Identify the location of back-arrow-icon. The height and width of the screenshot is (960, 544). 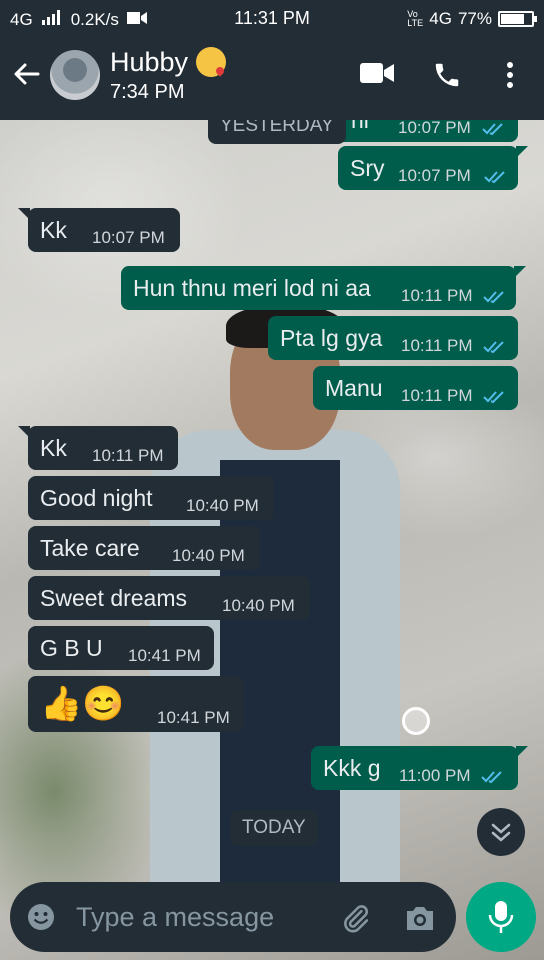
(26, 76).